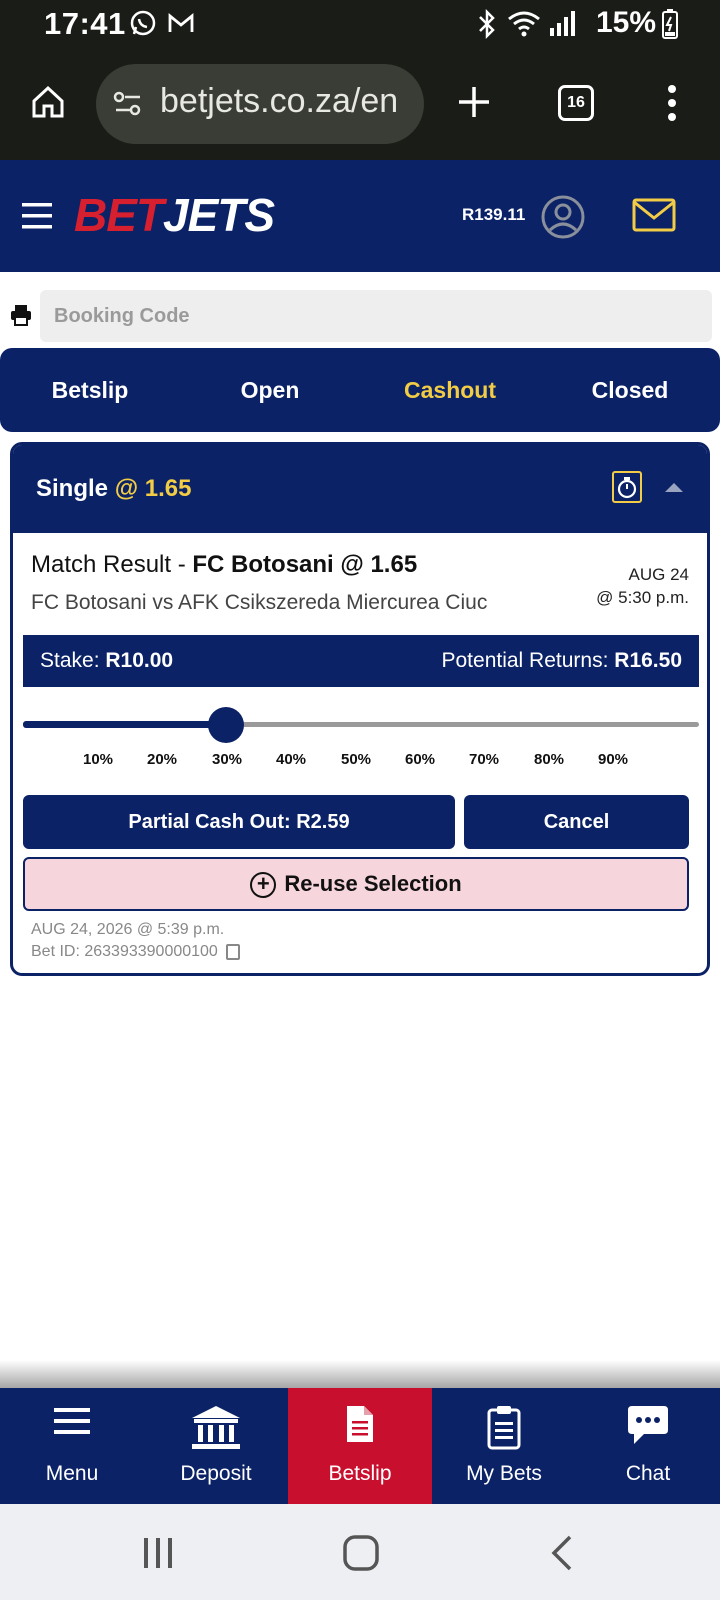 The width and height of the screenshot is (720, 1600). I want to click on copy-icon, so click(233, 951).